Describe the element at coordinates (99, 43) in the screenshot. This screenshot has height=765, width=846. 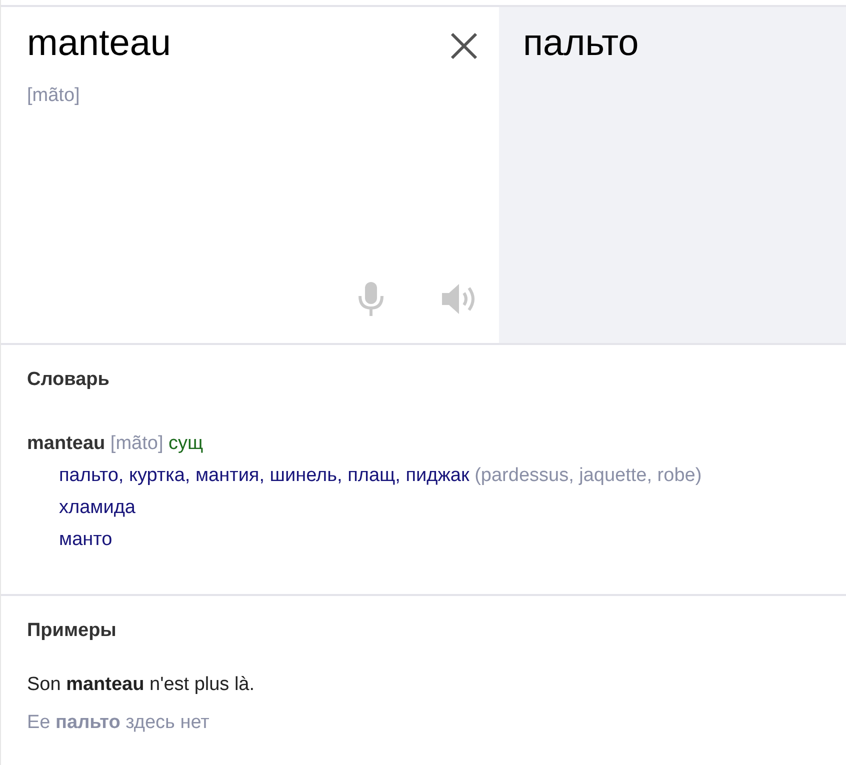
I see `source-text: manteau` at that location.